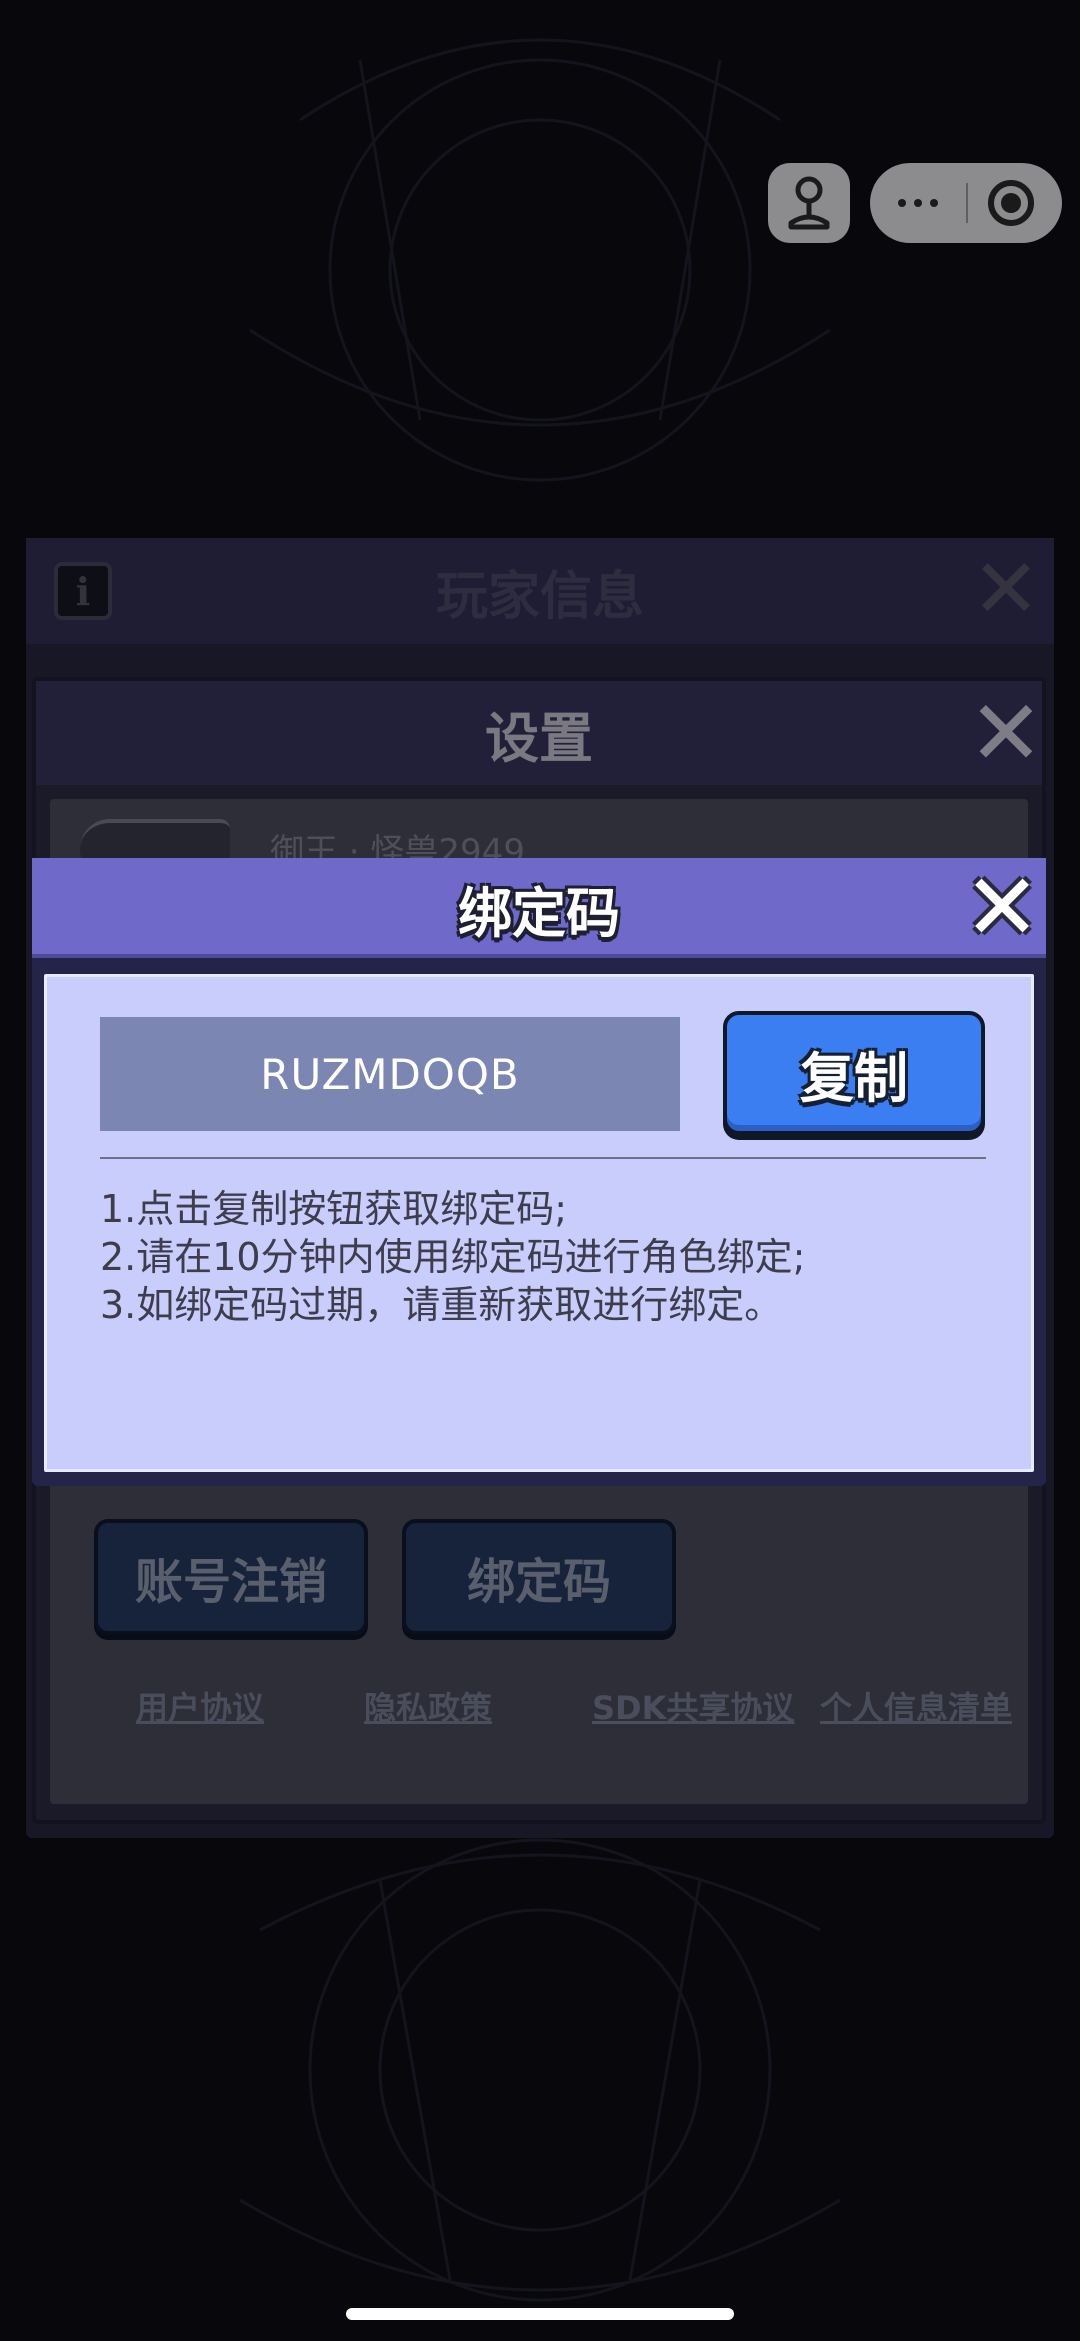 This screenshot has width=1080, height=2341. Describe the element at coordinates (539, 738) in the screenshot. I see `settings-title: 设置` at that location.